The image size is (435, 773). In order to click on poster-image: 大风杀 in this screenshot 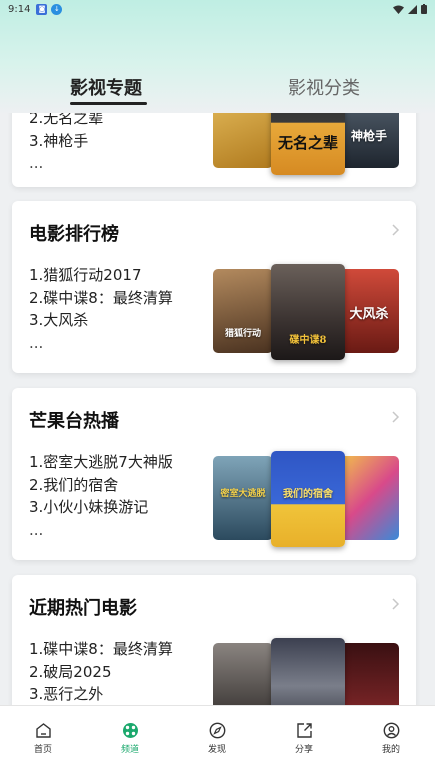, I will do `click(369, 311)`.